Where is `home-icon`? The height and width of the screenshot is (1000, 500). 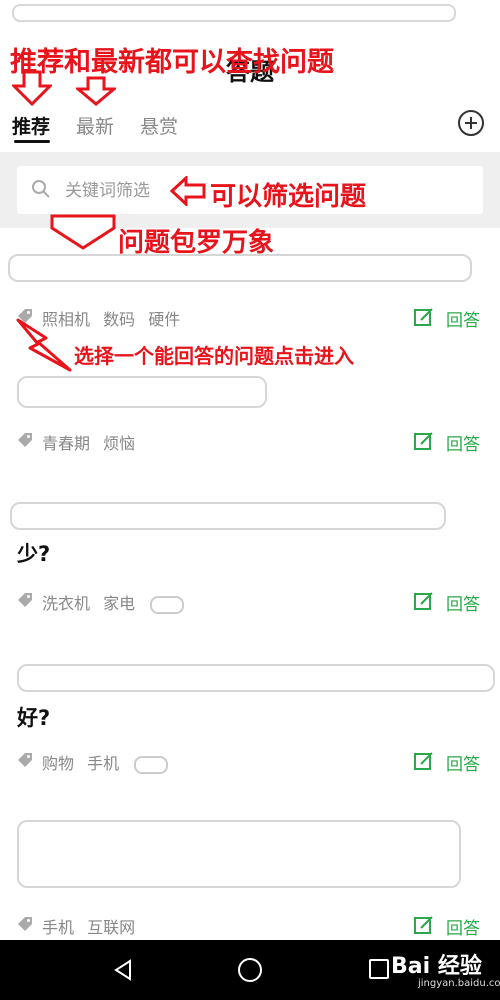 home-icon is located at coordinates (250, 970).